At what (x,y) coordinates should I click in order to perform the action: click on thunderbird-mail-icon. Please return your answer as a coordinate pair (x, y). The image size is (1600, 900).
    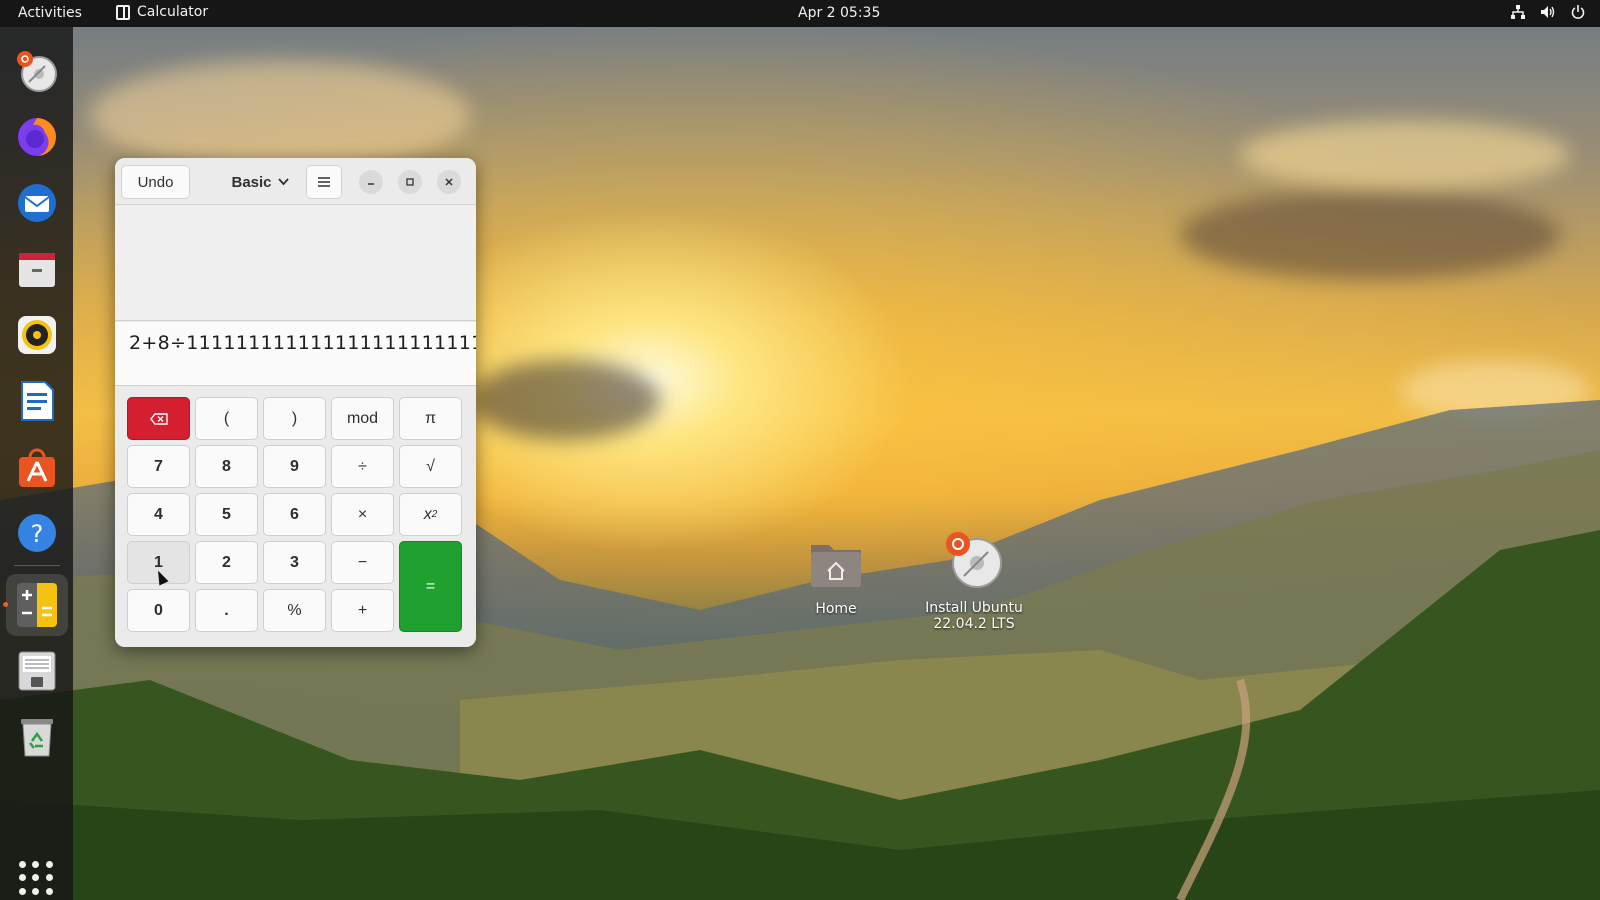
    Looking at the image, I should click on (37, 203).